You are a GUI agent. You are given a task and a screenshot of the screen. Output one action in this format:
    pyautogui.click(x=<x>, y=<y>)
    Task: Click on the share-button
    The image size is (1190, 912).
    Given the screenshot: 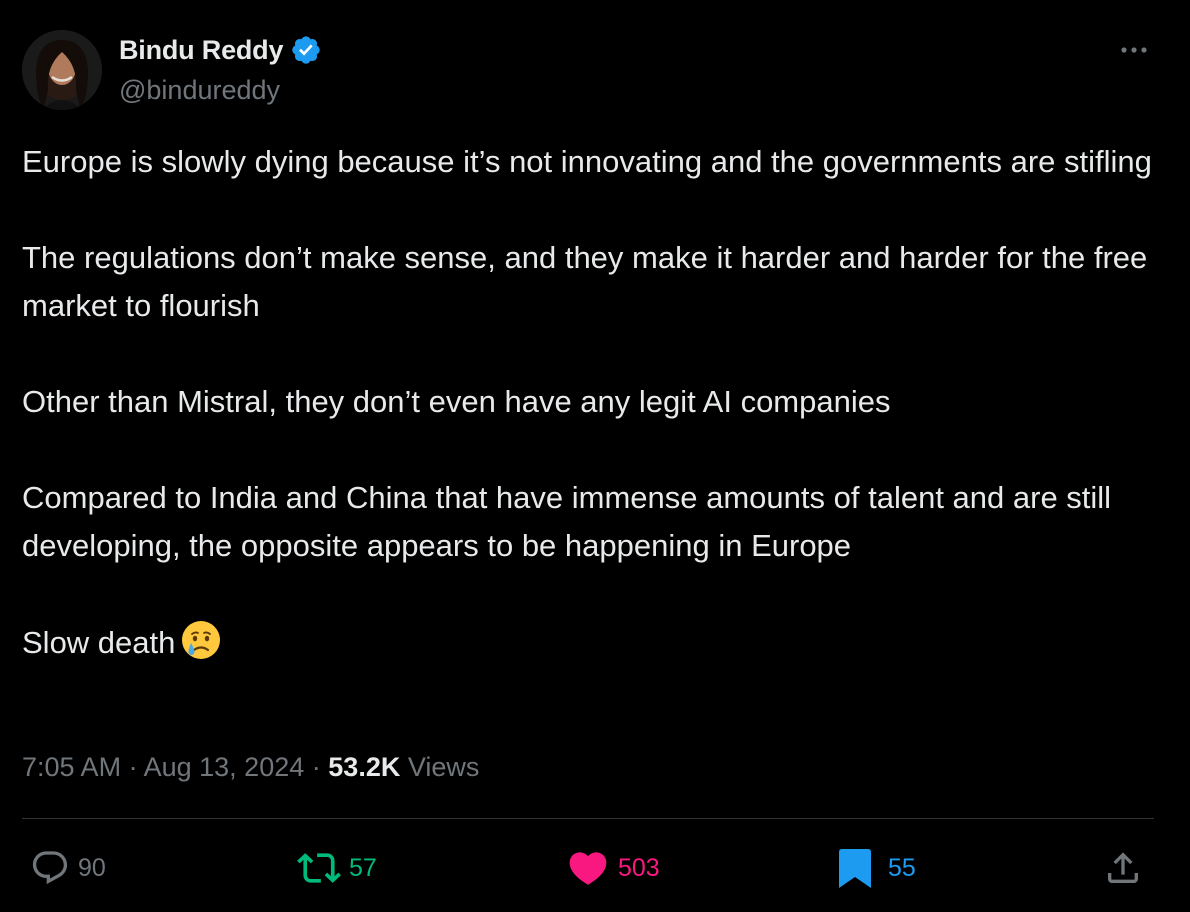 What is the action you would take?
    pyautogui.click(x=1123, y=868)
    